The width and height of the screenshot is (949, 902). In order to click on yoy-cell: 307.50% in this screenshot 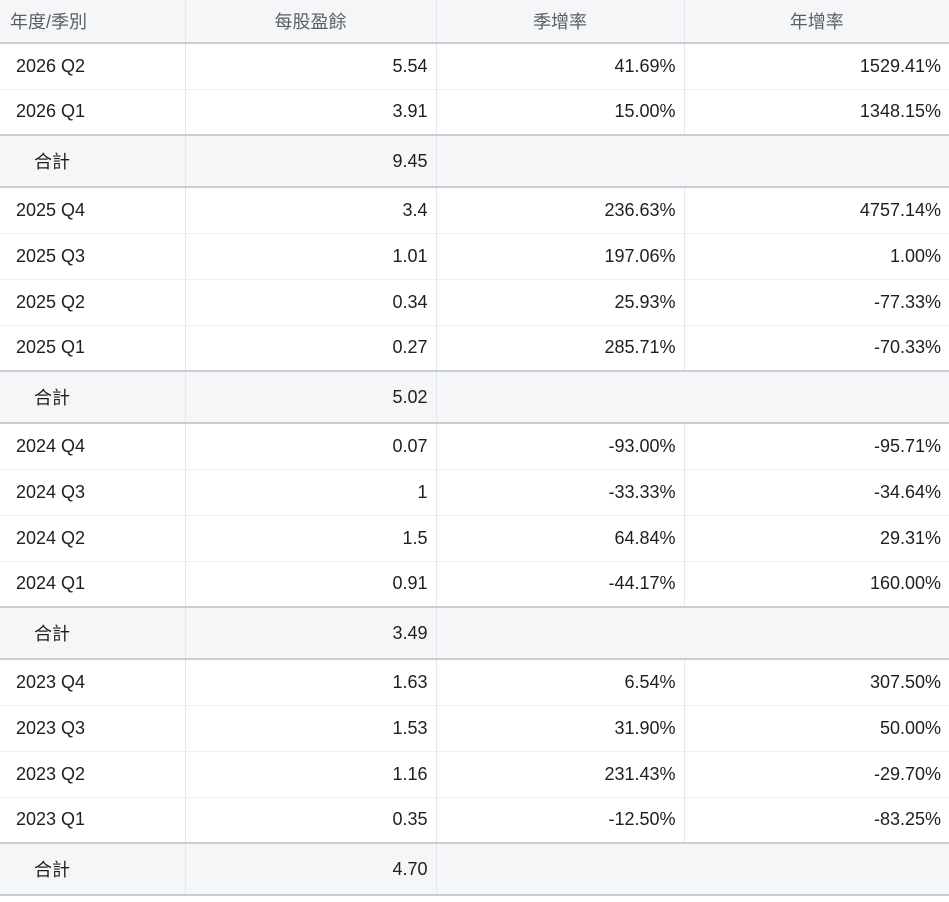, I will do `click(816, 682)`.